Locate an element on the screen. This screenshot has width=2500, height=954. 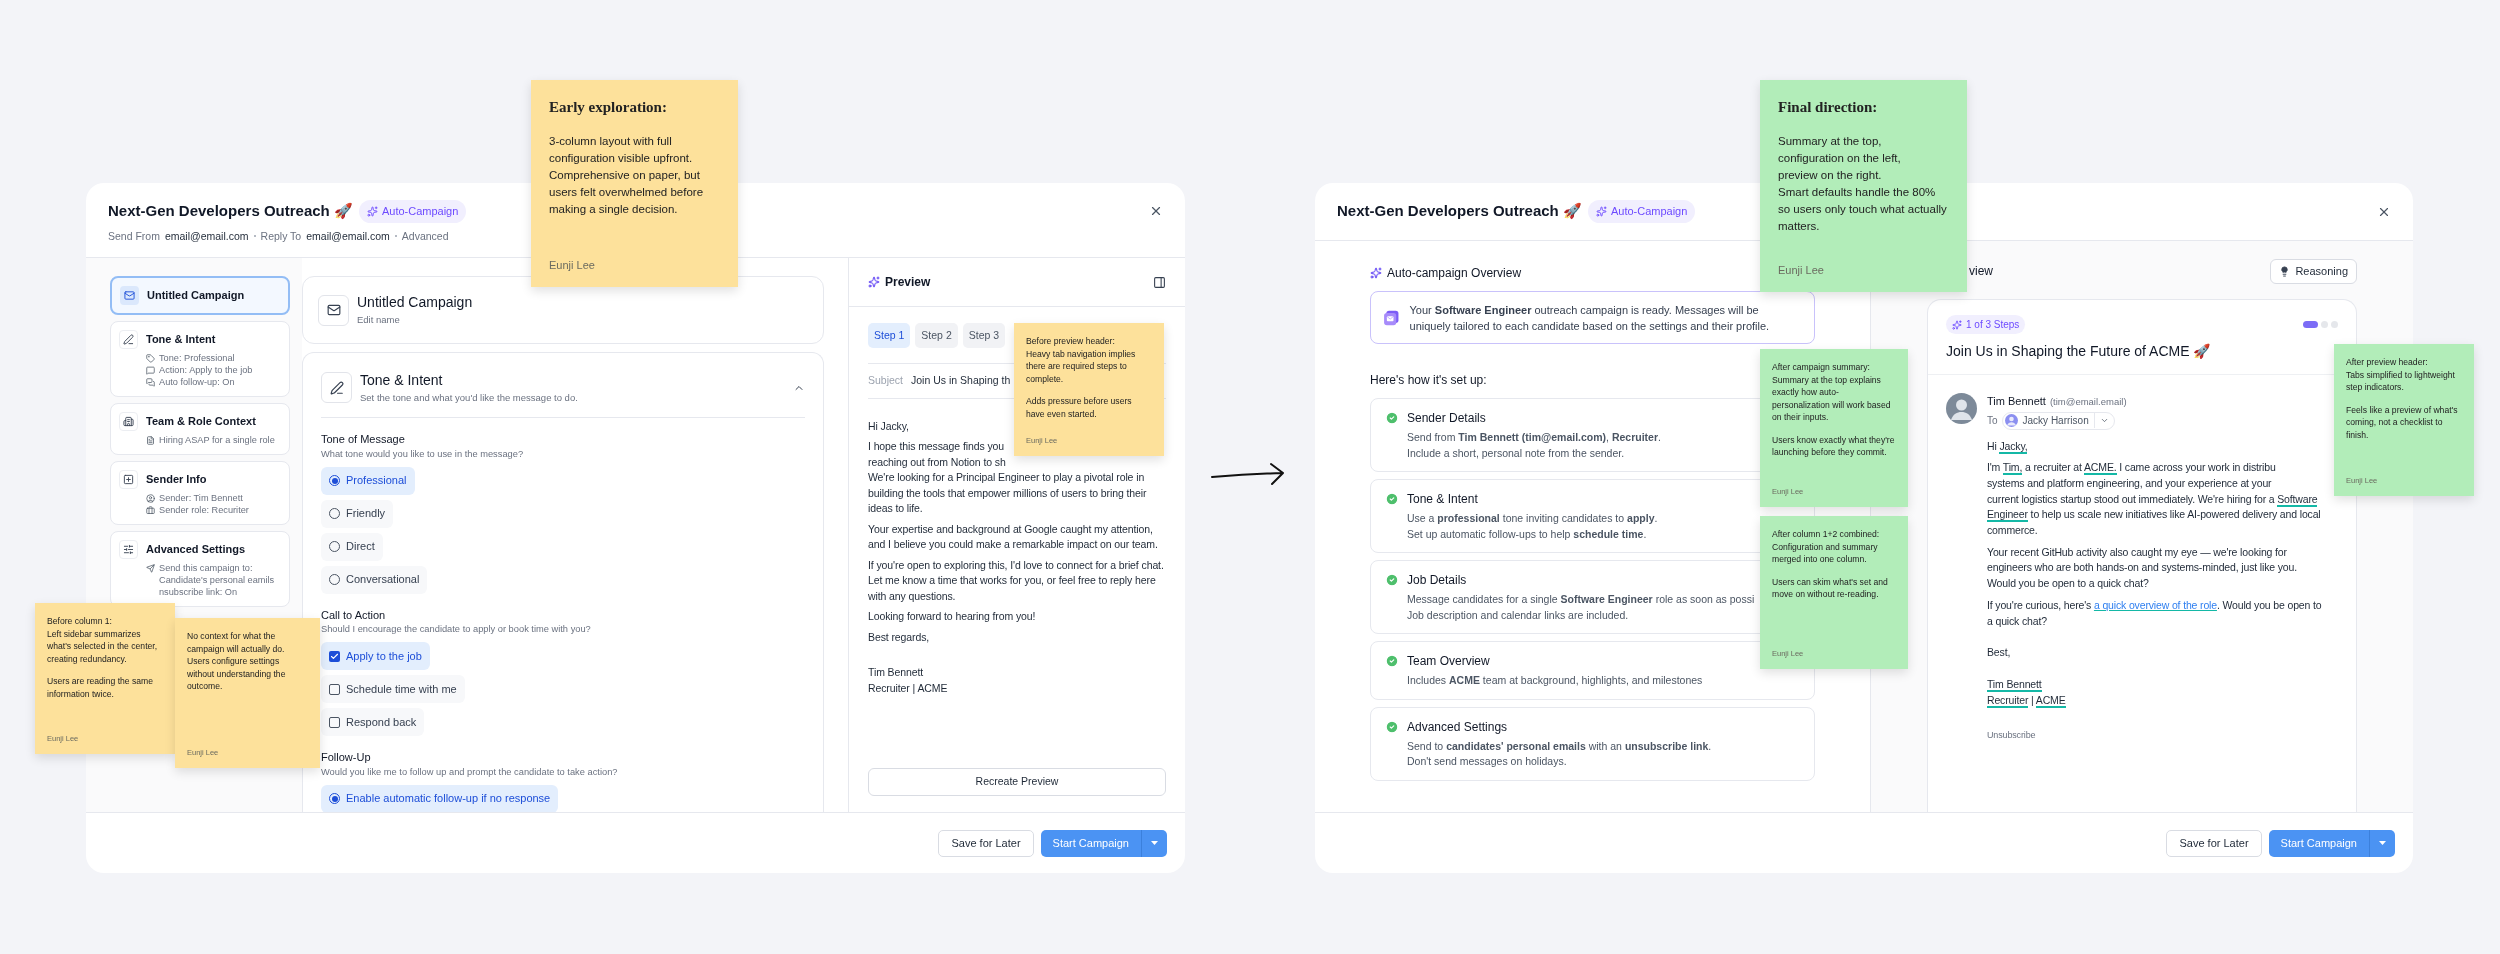
note-text: 3-column layout with full configuration visible upfront. Comprehensive on paper, but users felt overwhelmed before making a single decision. is located at coordinates (627, 175).